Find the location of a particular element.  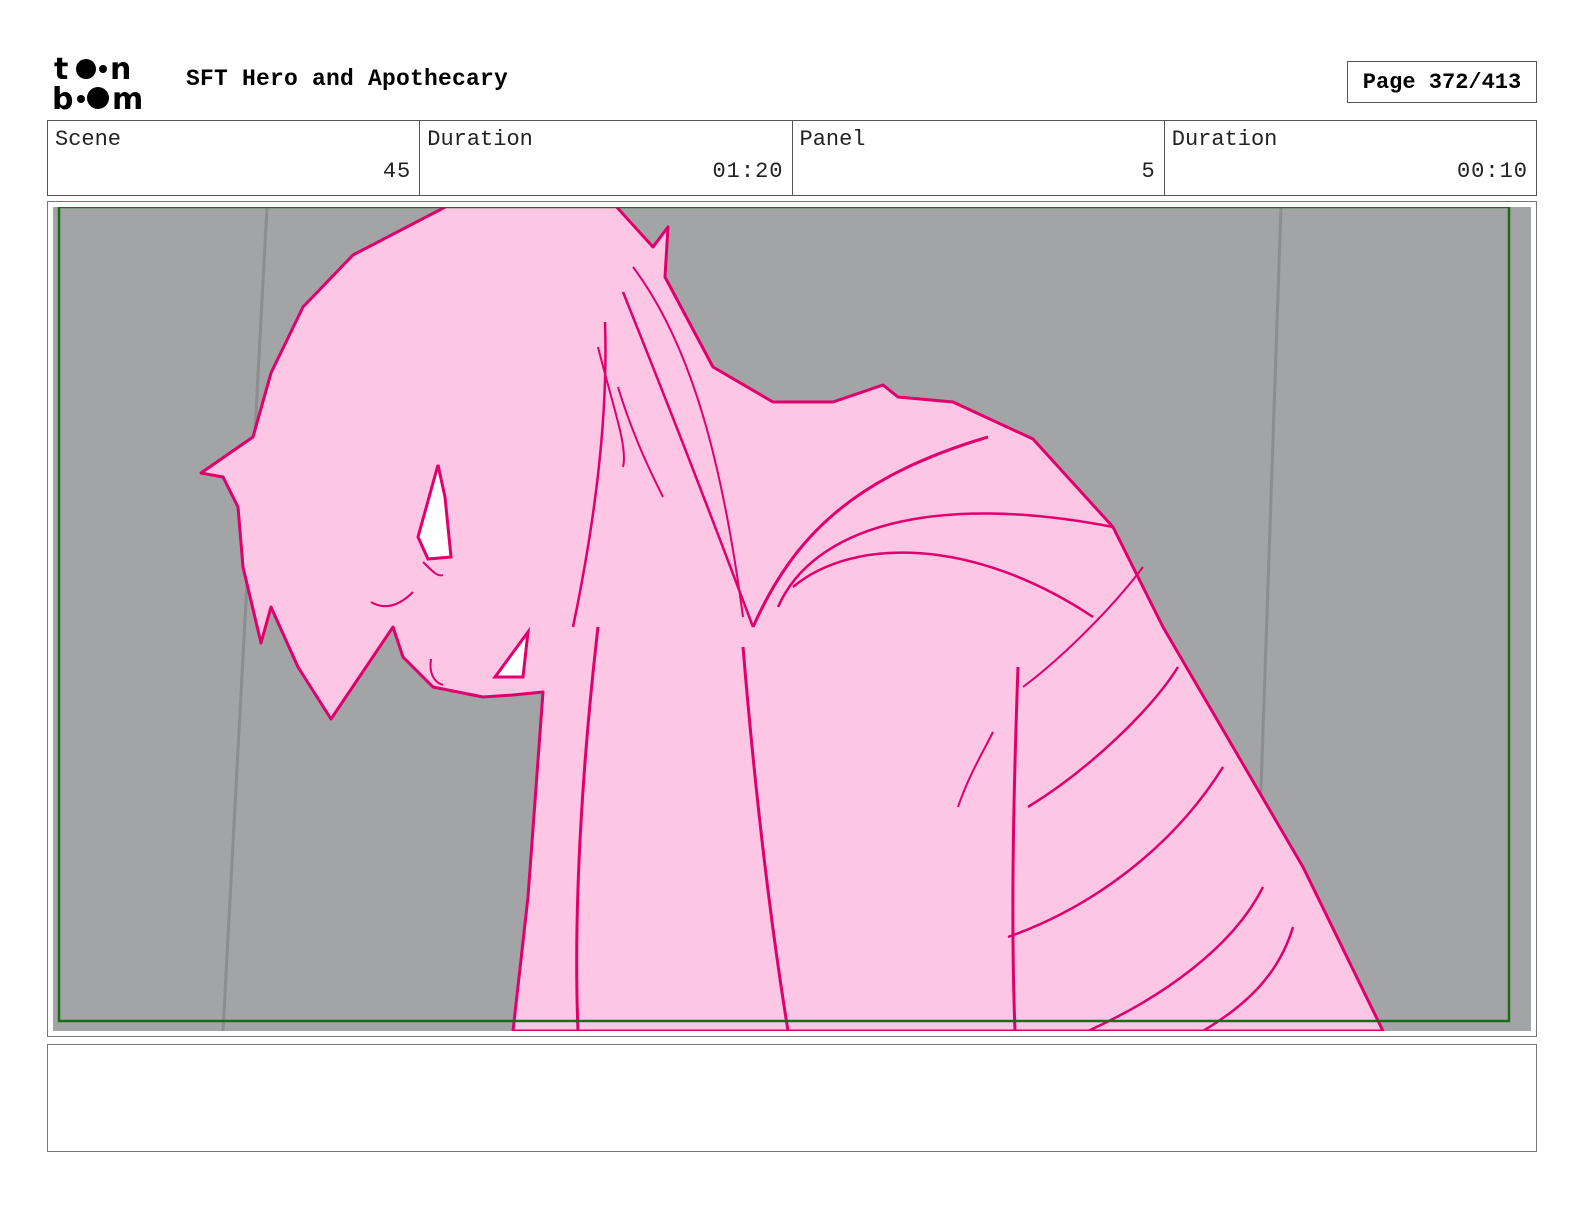

panel-duration-value: 00:10 is located at coordinates (1492, 171).